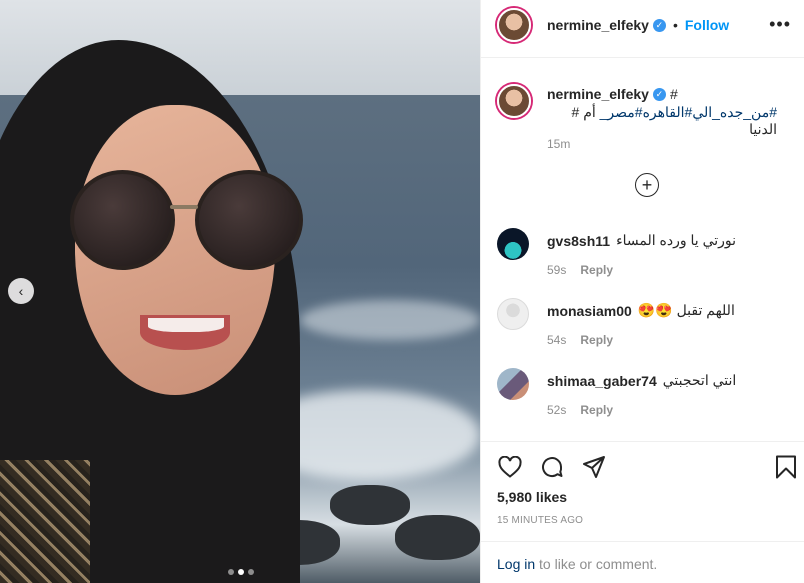  Describe the element at coordinates (598, 94) in the screenshot. I see `caption-username: nermine_elfeky` at that location.